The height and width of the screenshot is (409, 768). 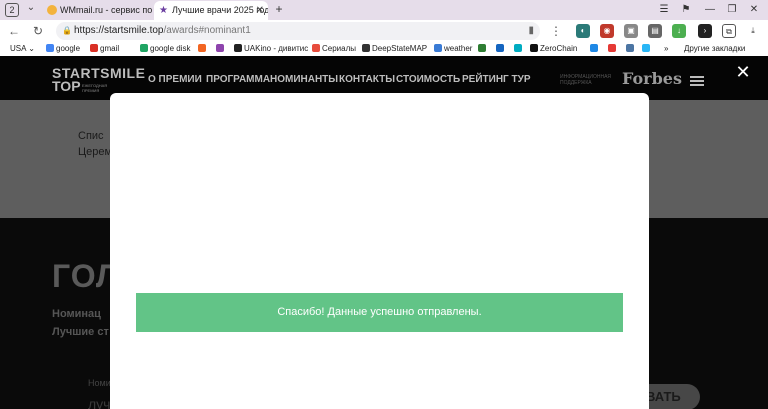 I want to click on new-tab-button: +, so click(x=279, y=10).